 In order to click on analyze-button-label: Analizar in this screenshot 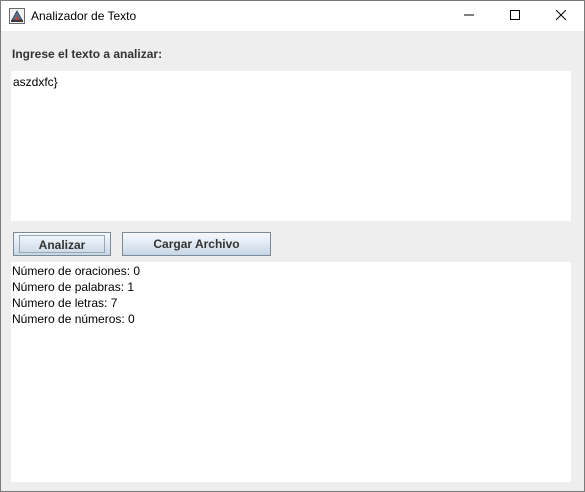, I will do `click(62, 244)`.